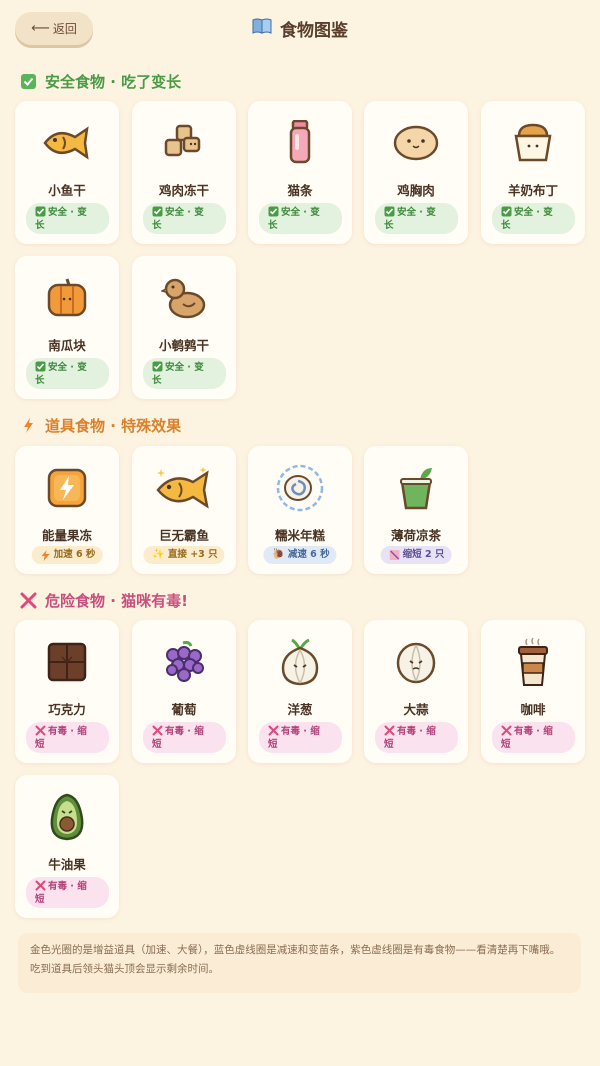  I want to click on food-card-mint-tea: 薄荷凉茶 缩短 2 只, so click(416, 510).